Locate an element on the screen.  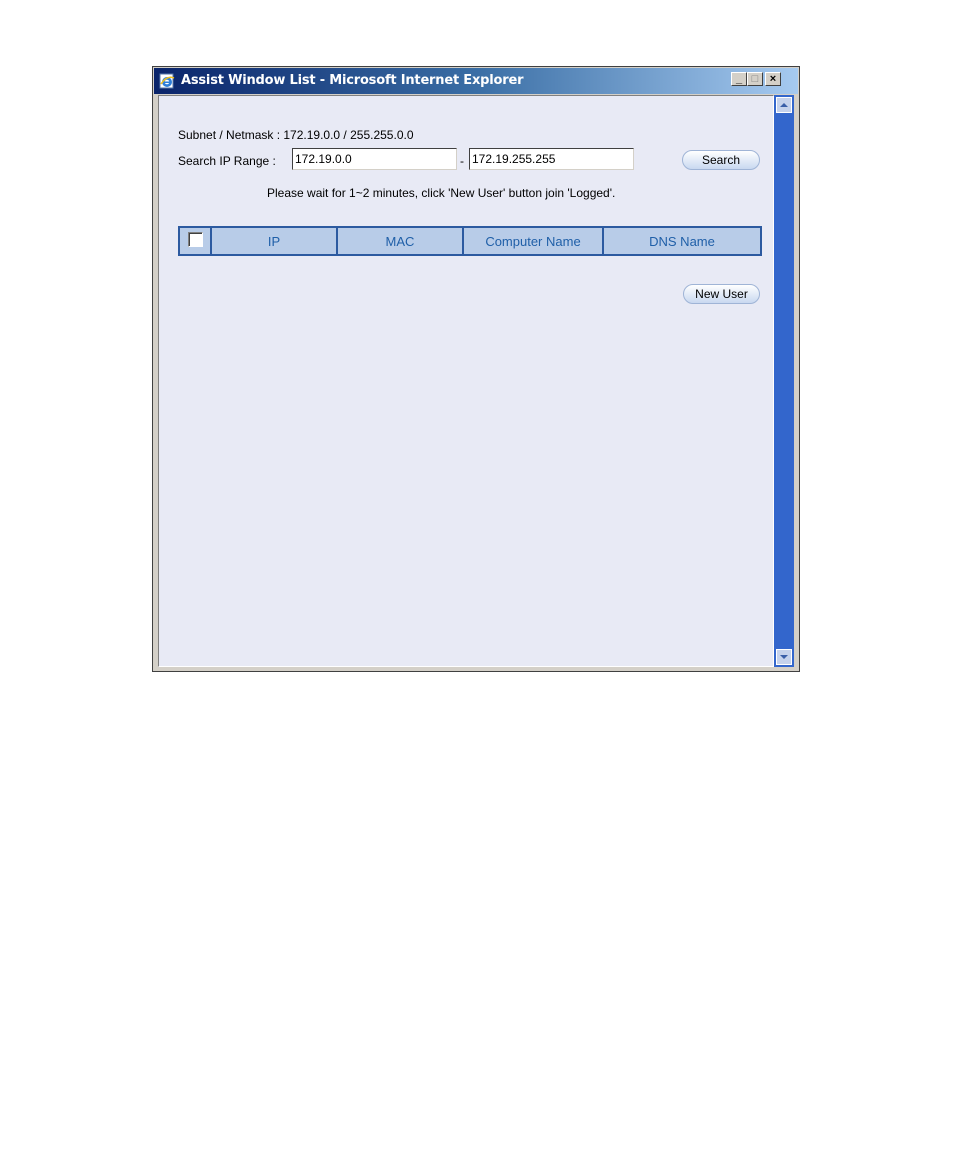
internet-explorer-icon is located at coordinates (167, 81).